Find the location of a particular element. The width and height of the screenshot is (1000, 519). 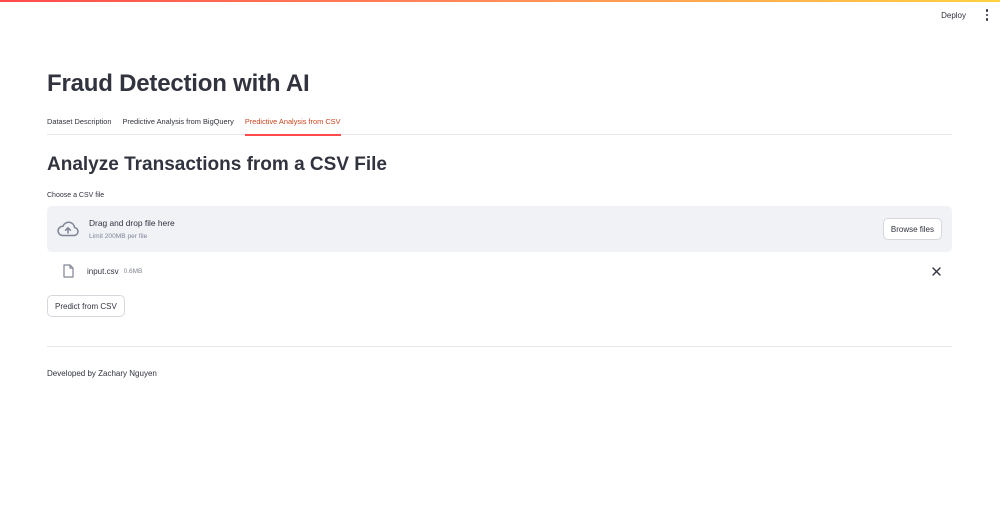

uploaded-file-size: 0.6MB is located at coordinates (133, 271).